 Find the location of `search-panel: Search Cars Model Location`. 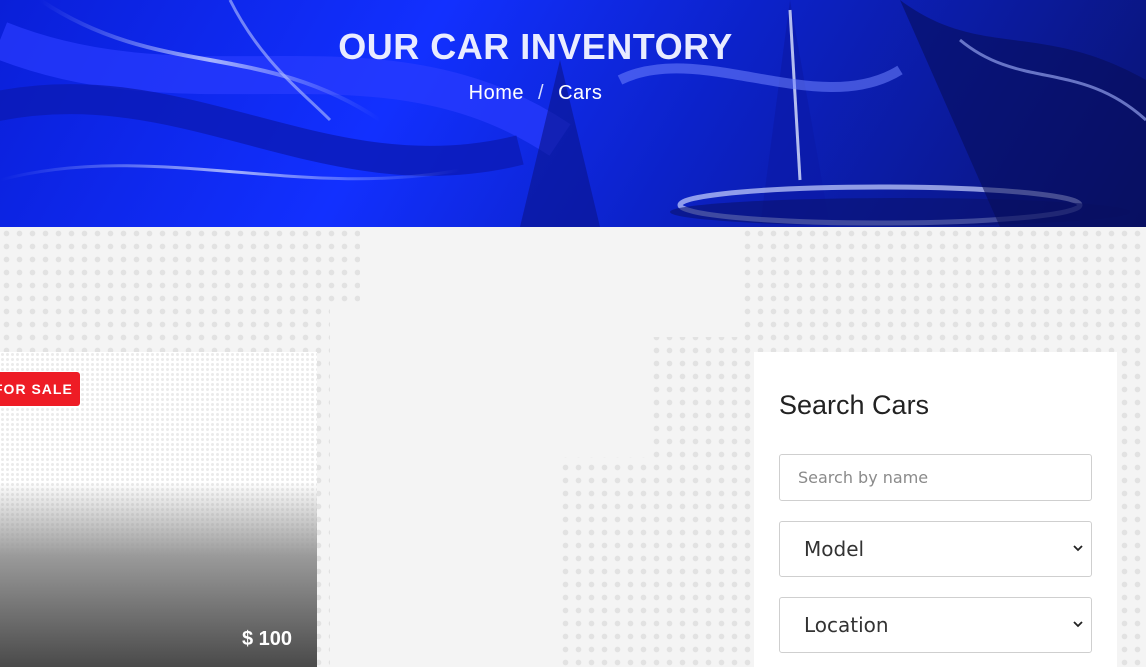

search-panel: Search Cars Model Location is located at coordinates (935, 509).